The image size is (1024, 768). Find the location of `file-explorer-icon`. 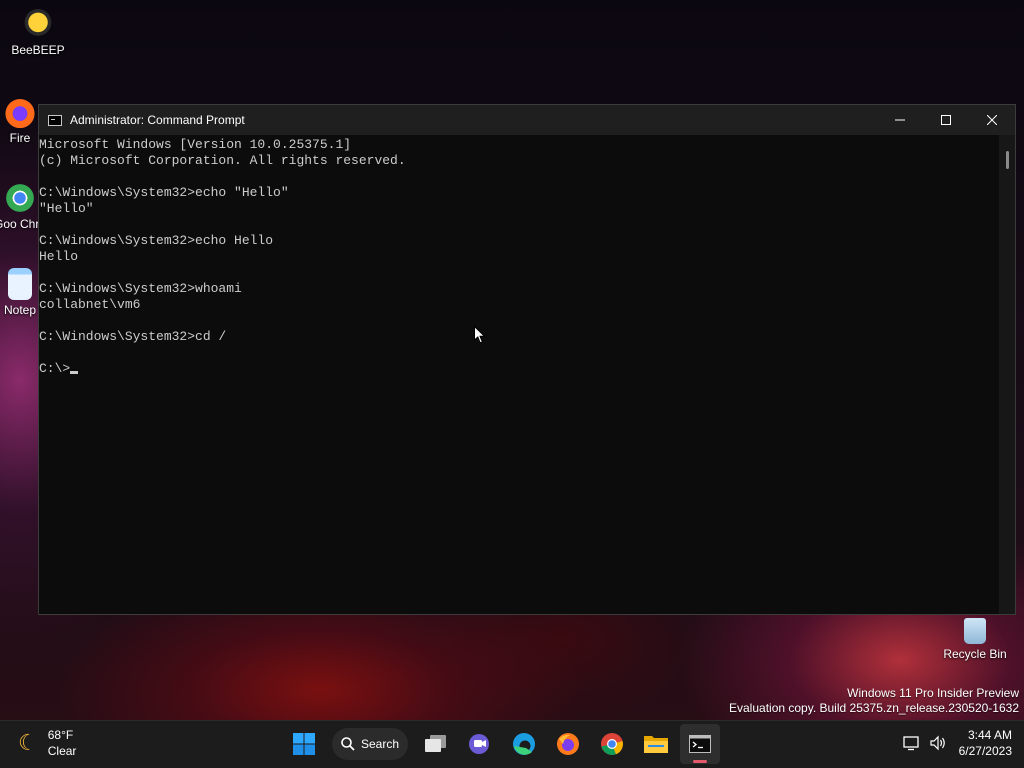

file-explorer-icon is located at coordinates (656, 744).